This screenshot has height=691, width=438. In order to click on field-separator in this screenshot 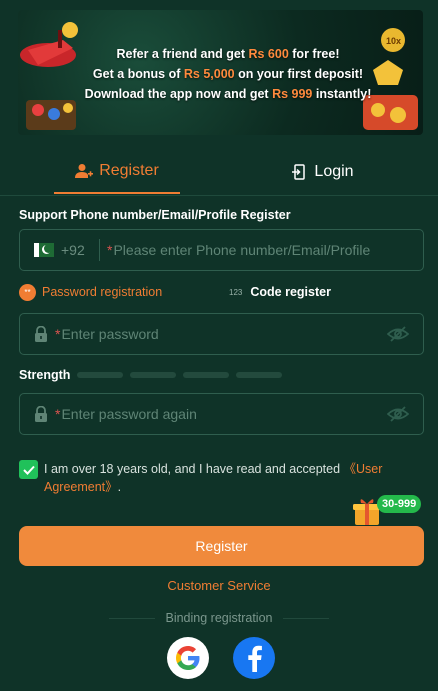, I will do `click(99, 250)`.